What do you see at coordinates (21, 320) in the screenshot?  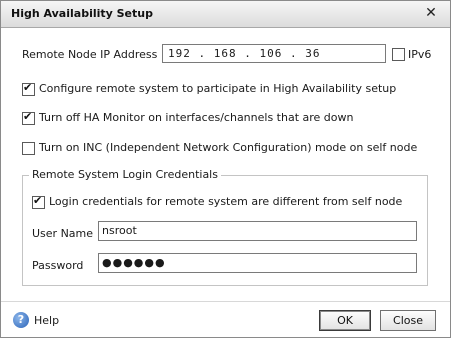 I see `help-icon: ?` at bounding box center [21, 320].